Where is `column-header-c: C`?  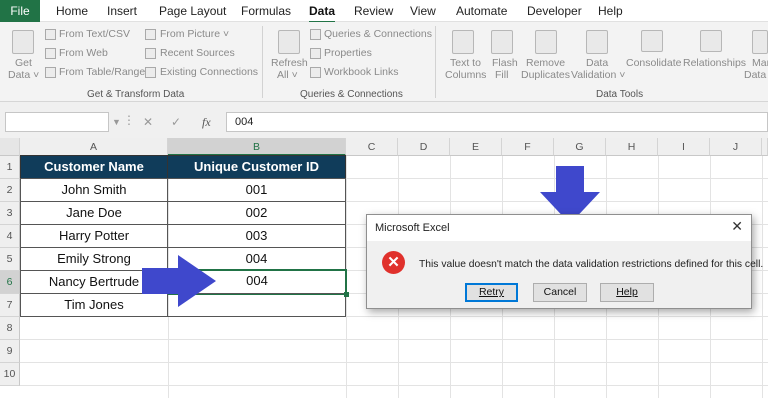 column-header-c: C is located at coordinates (372, 147).